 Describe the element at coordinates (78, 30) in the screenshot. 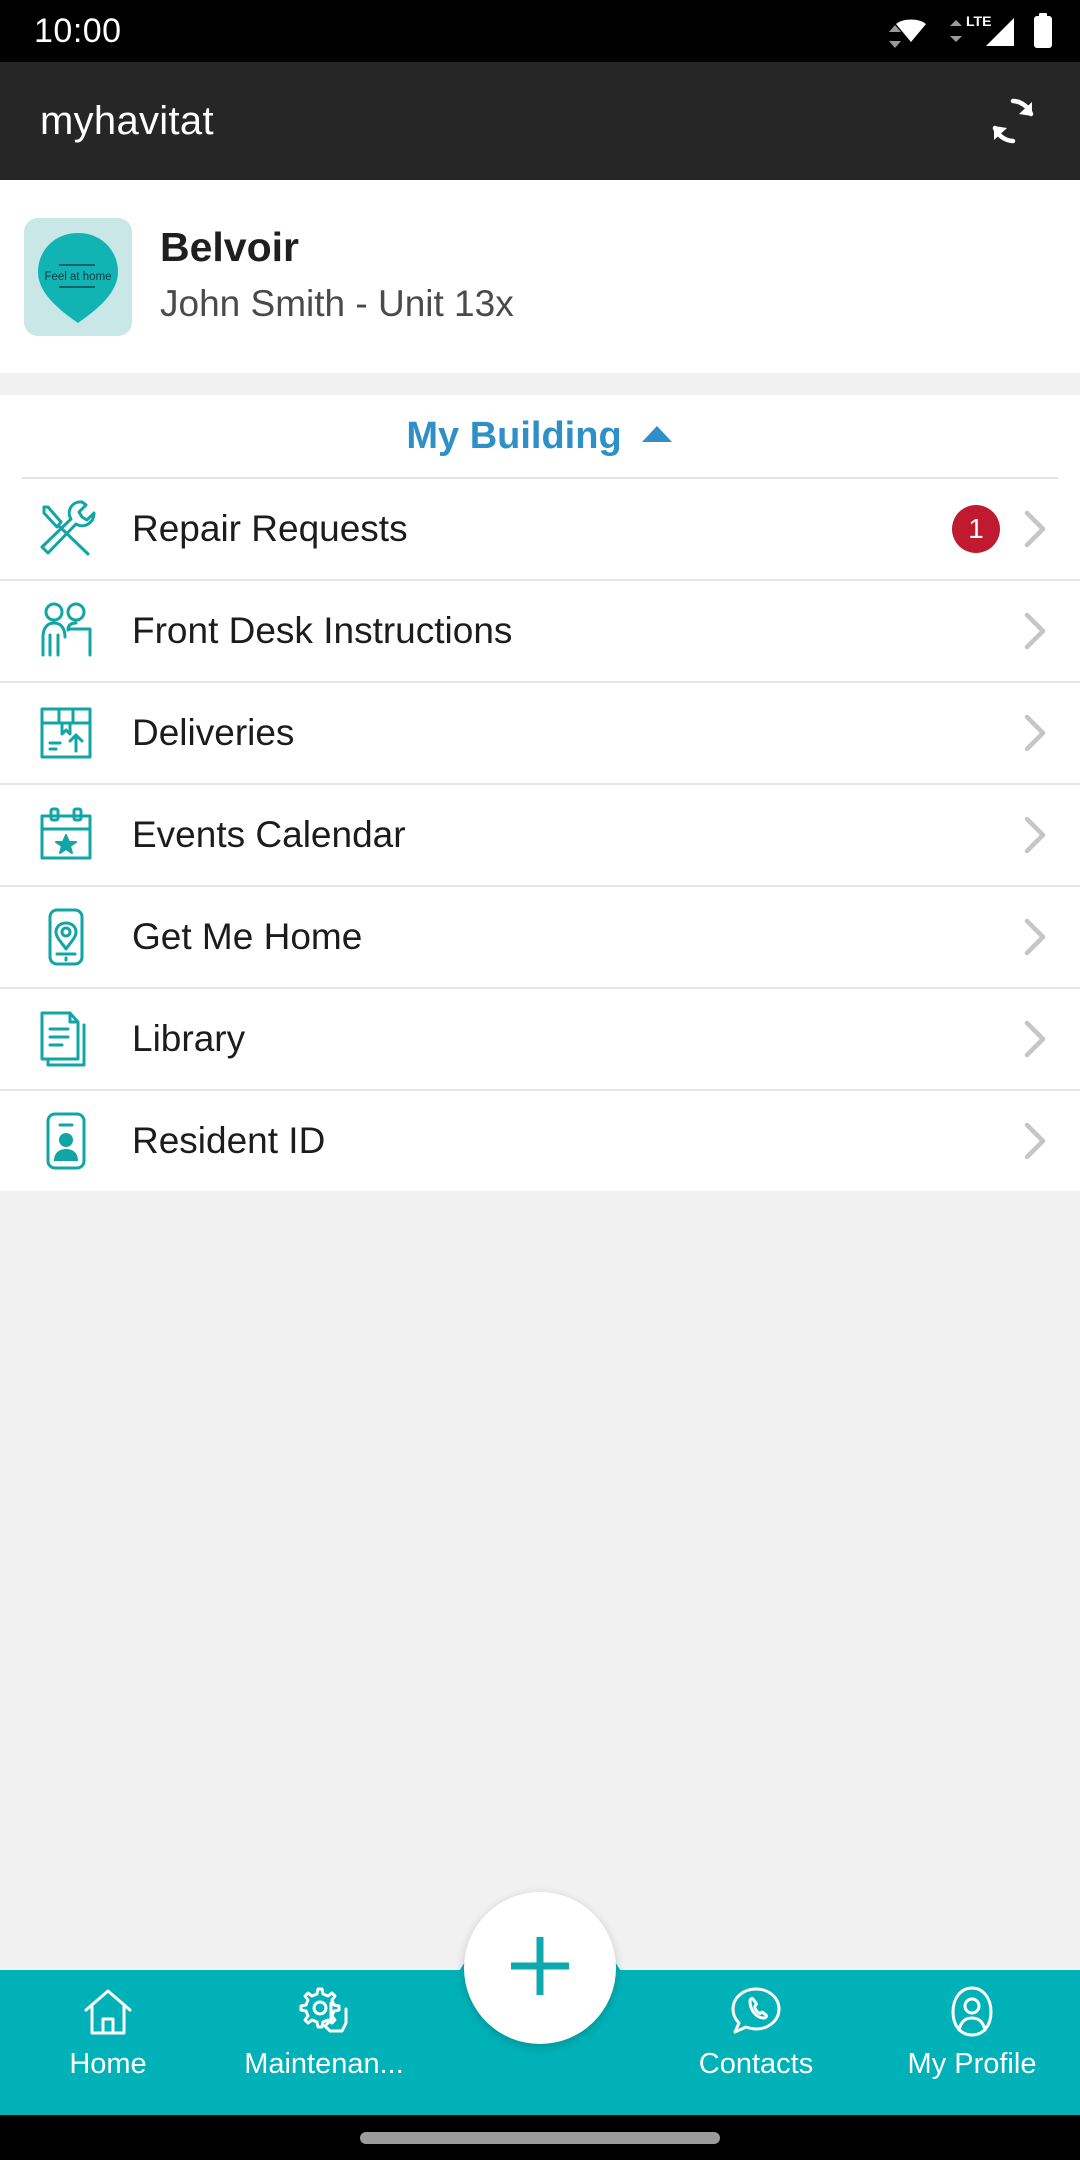

I see `status-clock: 10:00` at that location.